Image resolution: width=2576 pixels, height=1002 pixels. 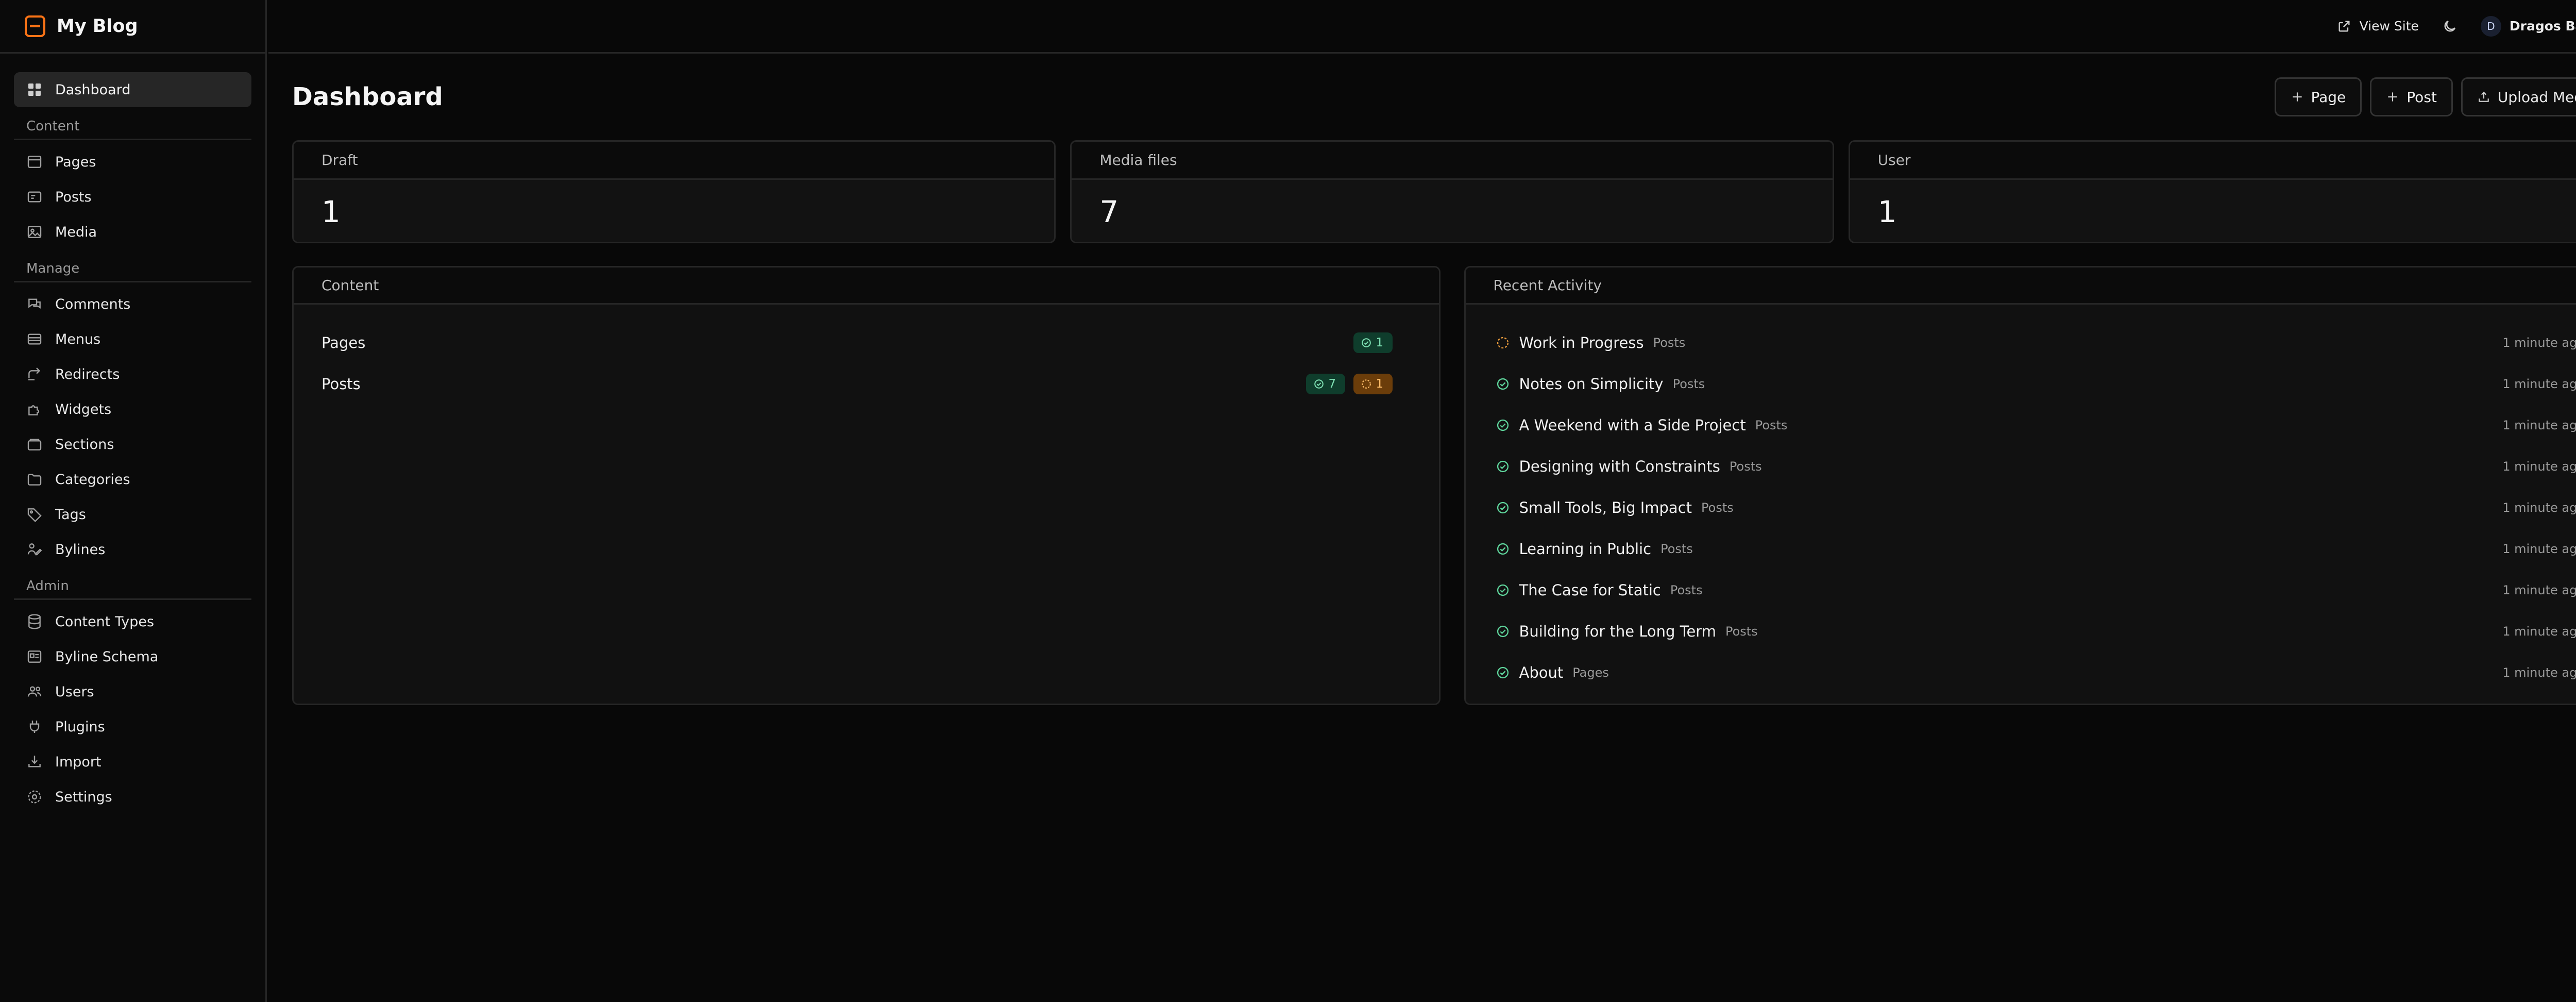 What do you see at coordinates (35, 515) in the screenshot?
I see `tag-icon` at bounding box center [35, 515].